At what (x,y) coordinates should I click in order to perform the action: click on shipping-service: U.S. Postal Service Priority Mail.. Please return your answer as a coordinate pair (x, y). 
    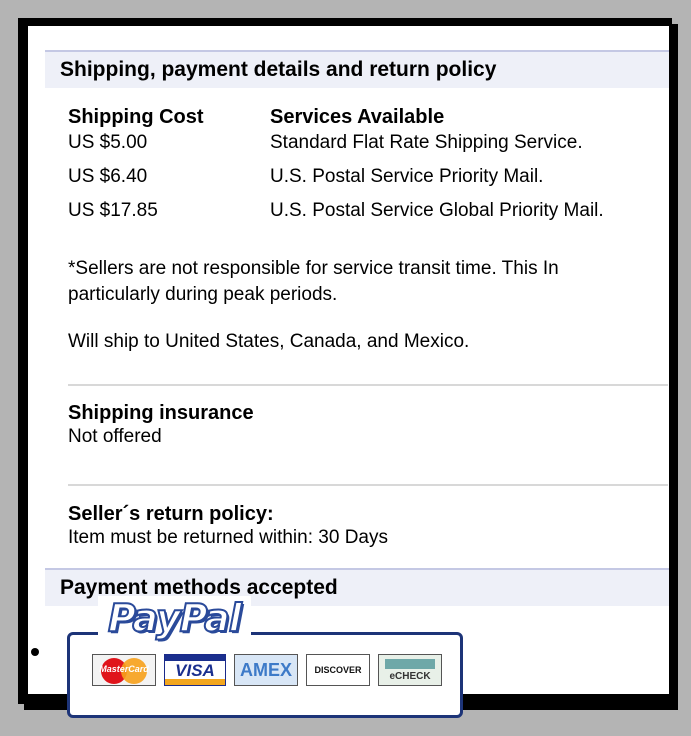
    Looking at the image, I should click on (407, 176).